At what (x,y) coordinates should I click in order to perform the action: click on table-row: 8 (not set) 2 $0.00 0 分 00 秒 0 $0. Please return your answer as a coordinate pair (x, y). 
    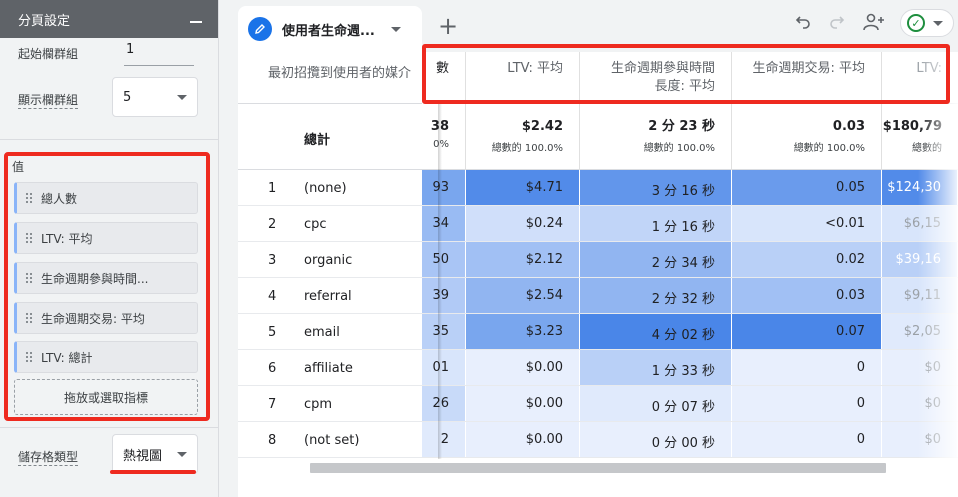
    Looking at the image, I should click on (598, 440).